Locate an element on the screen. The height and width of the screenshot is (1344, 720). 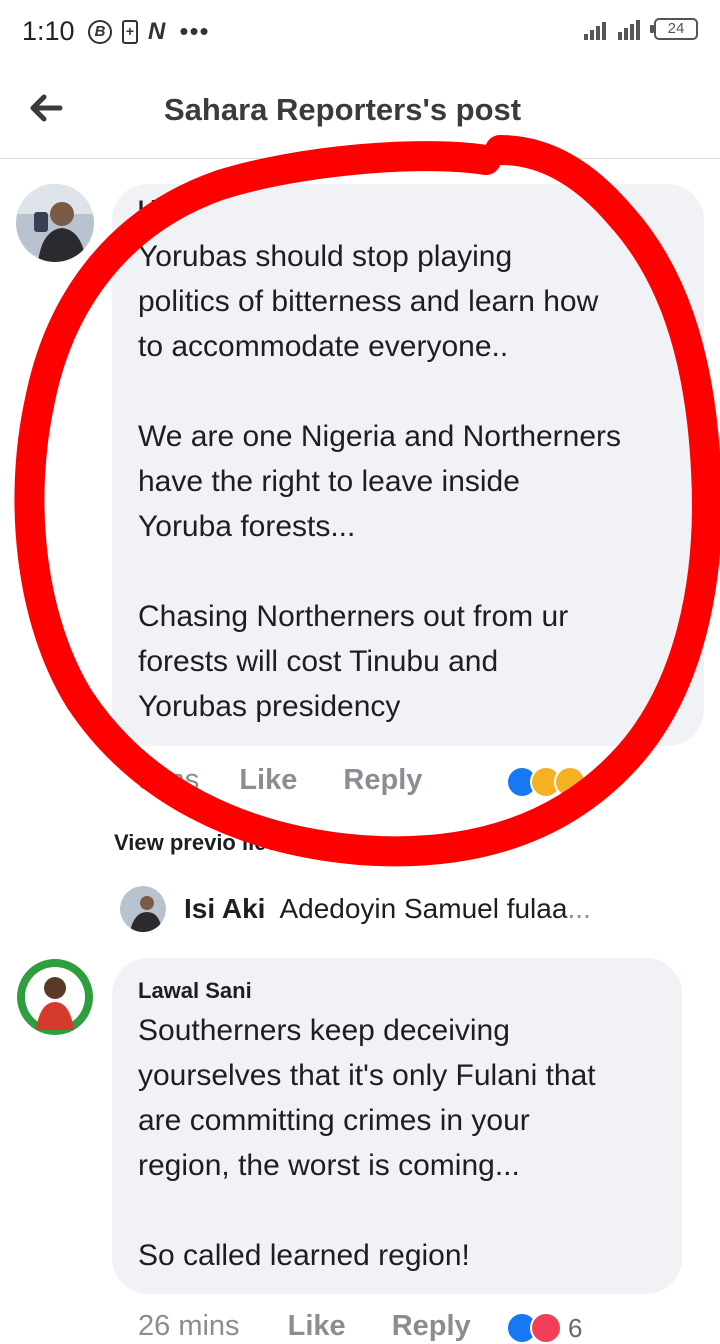
comment-meta: 3 ins Like Reply is located at coordinates (280, 780).